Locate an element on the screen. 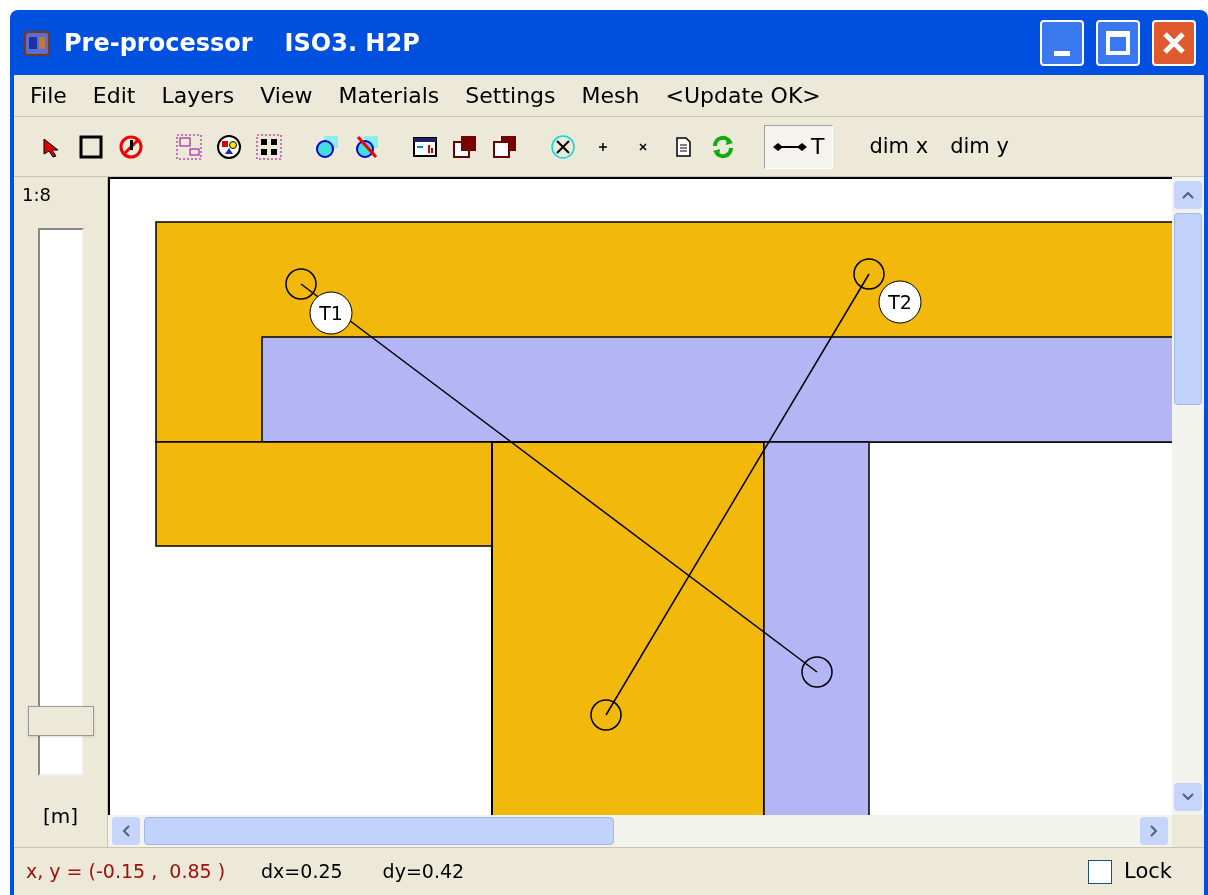  scroll-down-icon is located at coordinates (1188, 797).